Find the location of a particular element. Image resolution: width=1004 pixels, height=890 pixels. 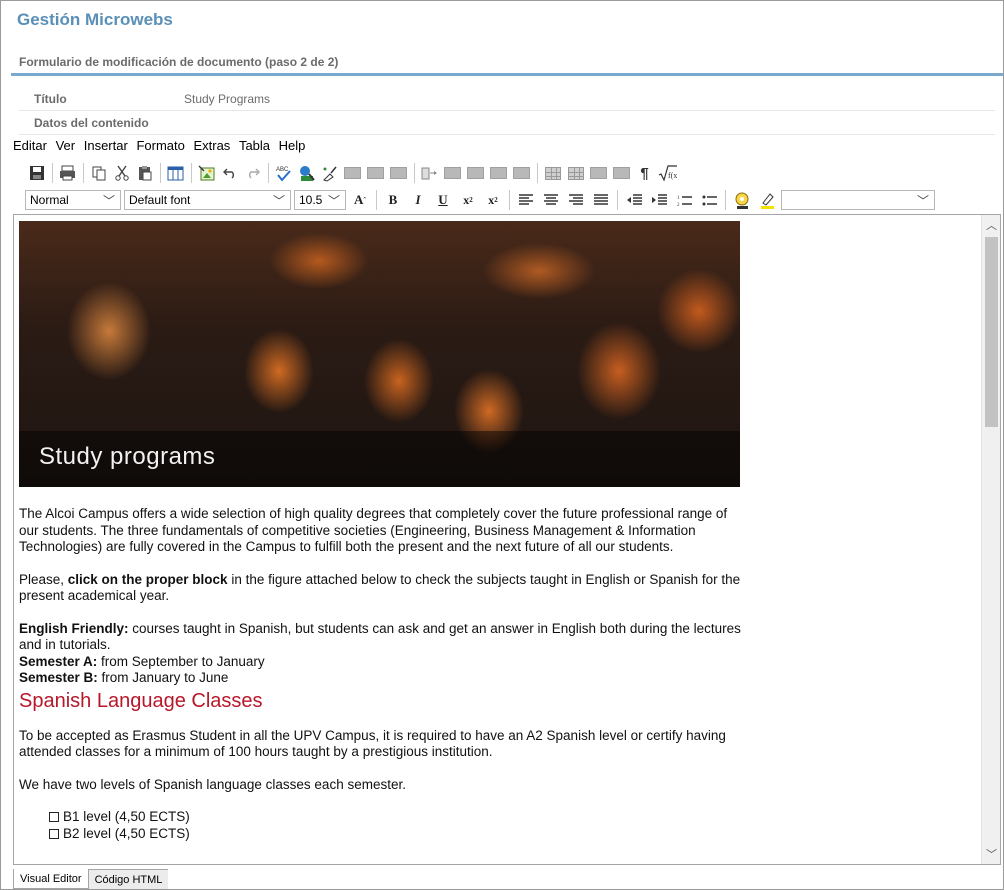

editor-scrollbar: ︿ ﹀ is located at coordinates (990, 539).